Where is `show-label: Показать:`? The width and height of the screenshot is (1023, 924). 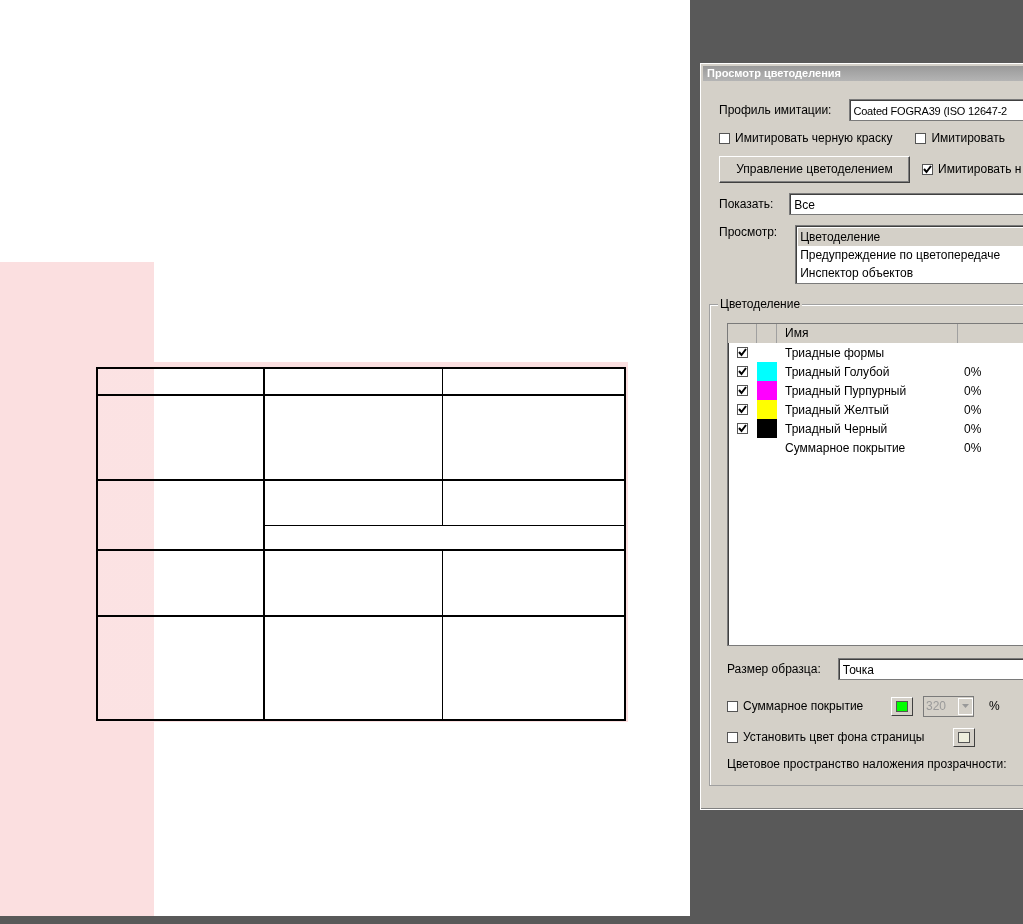
show-label: Показать: is located at coordinates (746, 204).